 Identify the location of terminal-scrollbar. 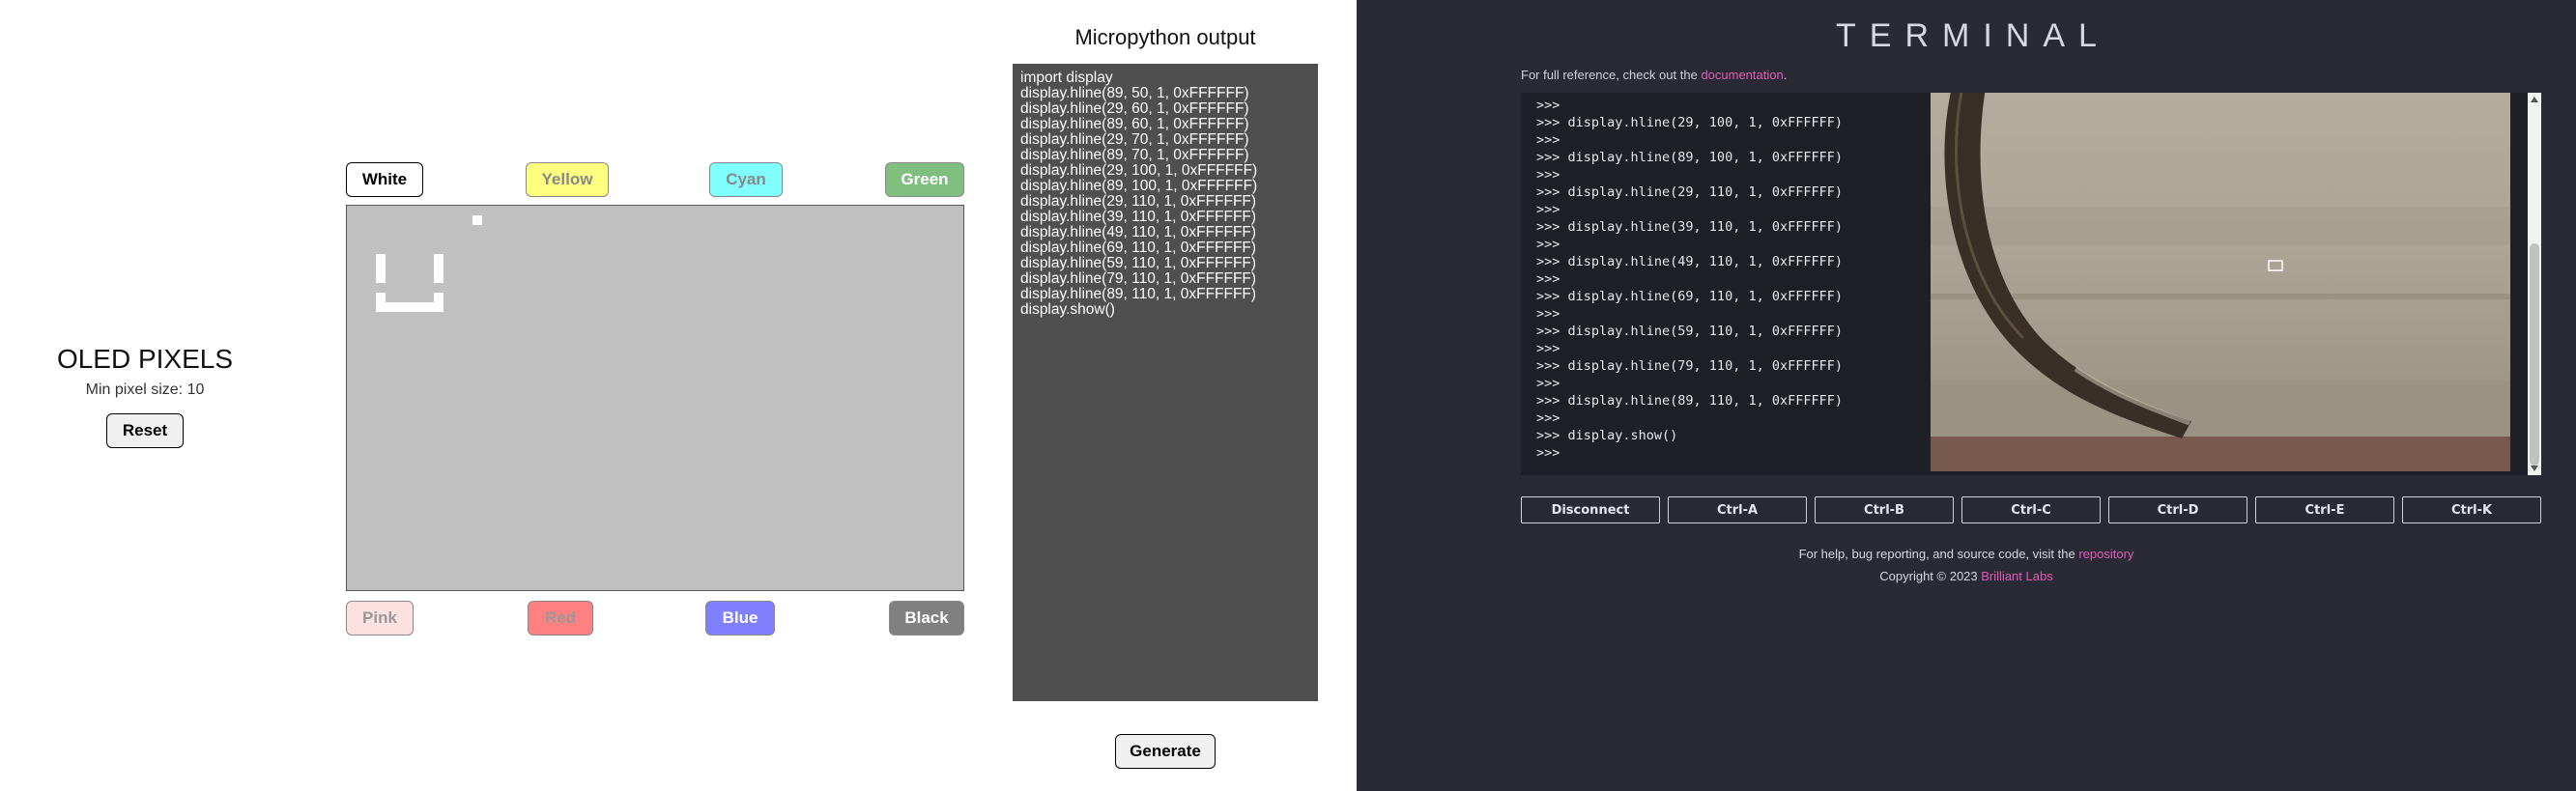
(2534, 284).